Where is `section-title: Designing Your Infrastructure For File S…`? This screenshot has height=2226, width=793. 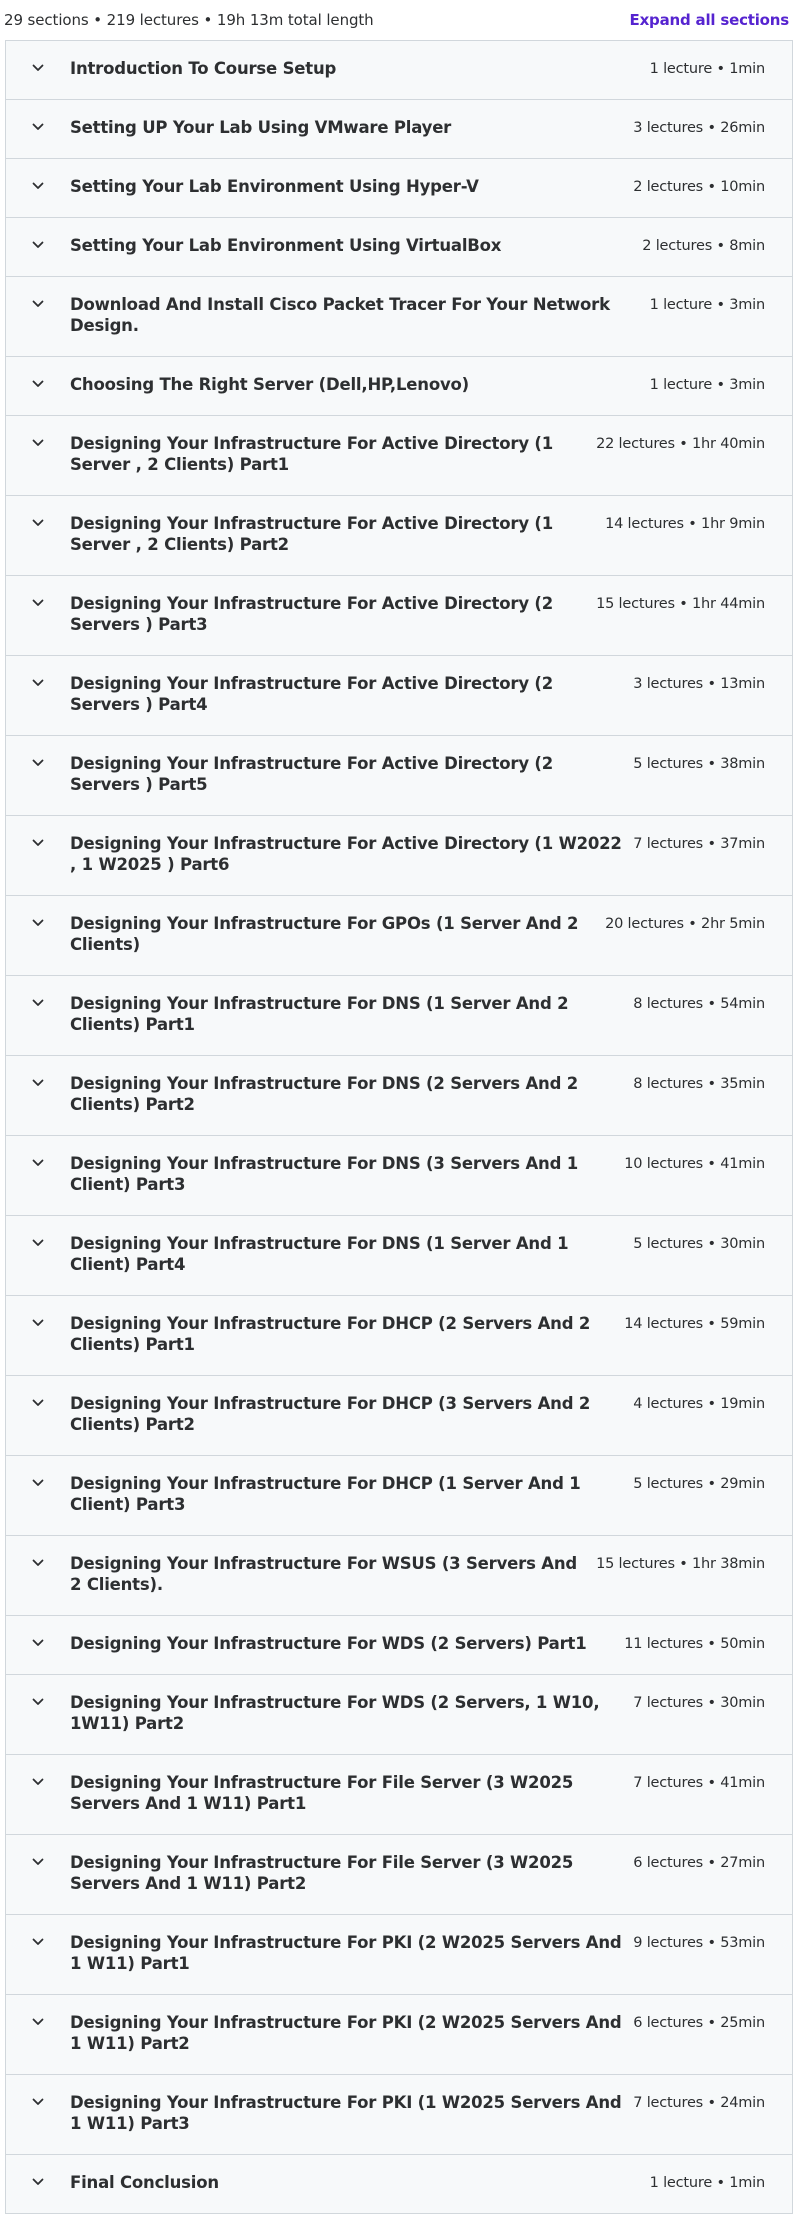
section-title: Designing Your Infrastructure For File S… is located at coordinates (322, 1793).